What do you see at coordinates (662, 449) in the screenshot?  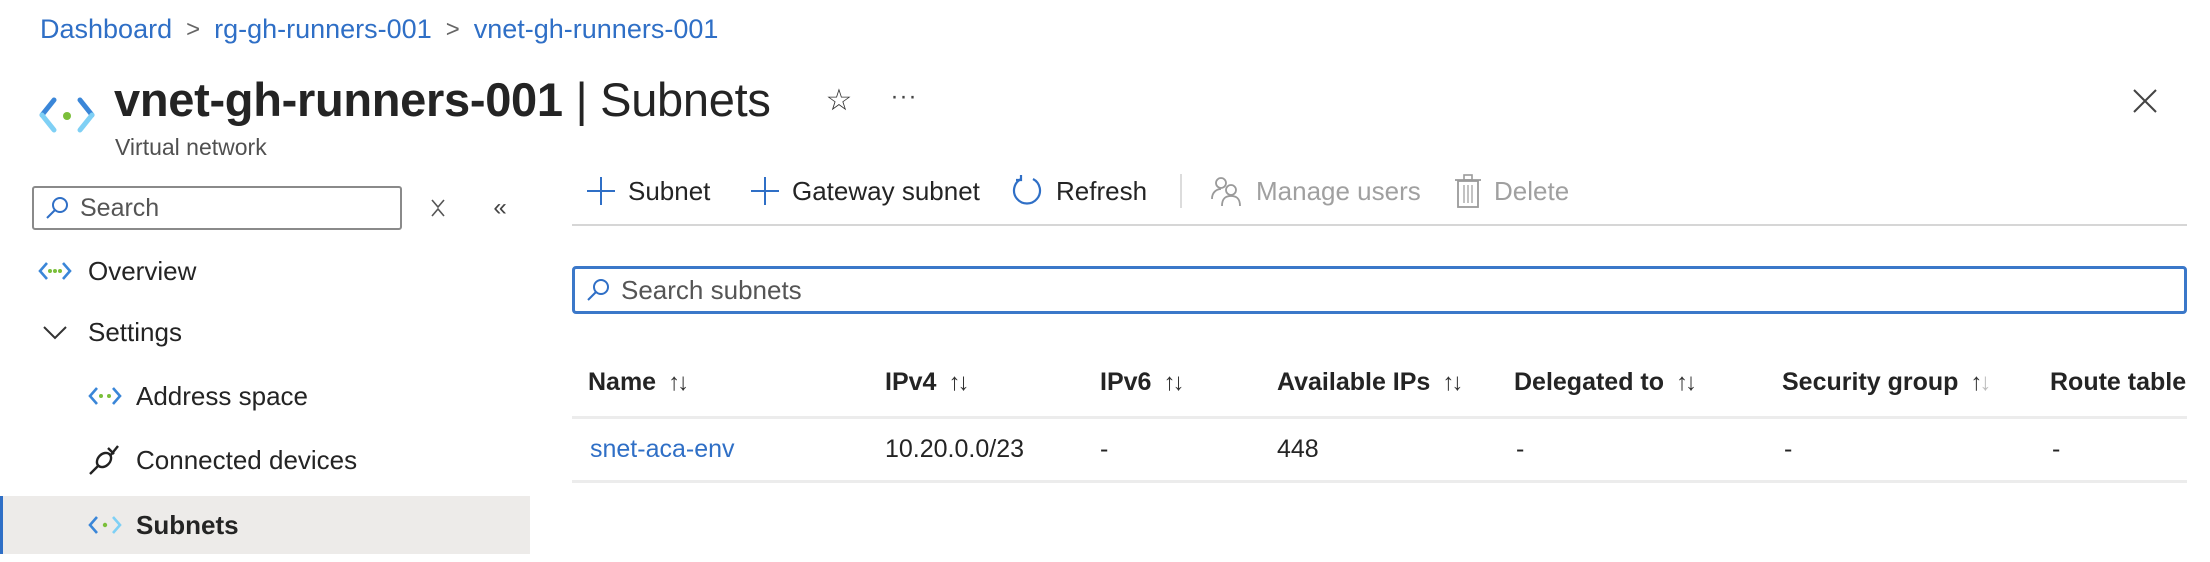 I see `subnet-name-link: snet-aca-env` at bounding box center [662, 449].